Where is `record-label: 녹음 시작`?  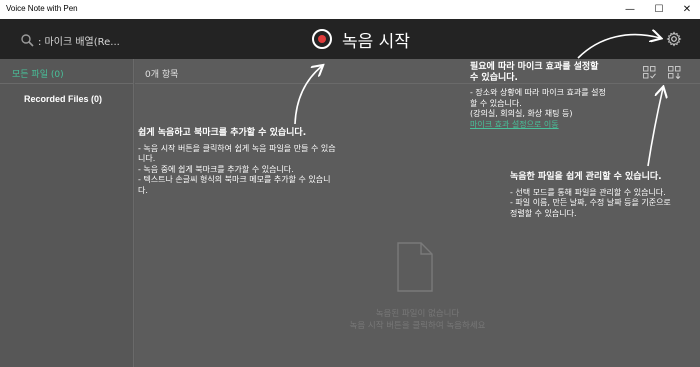 record-label: 녹음 시작 is located at coordinates (376, 41).